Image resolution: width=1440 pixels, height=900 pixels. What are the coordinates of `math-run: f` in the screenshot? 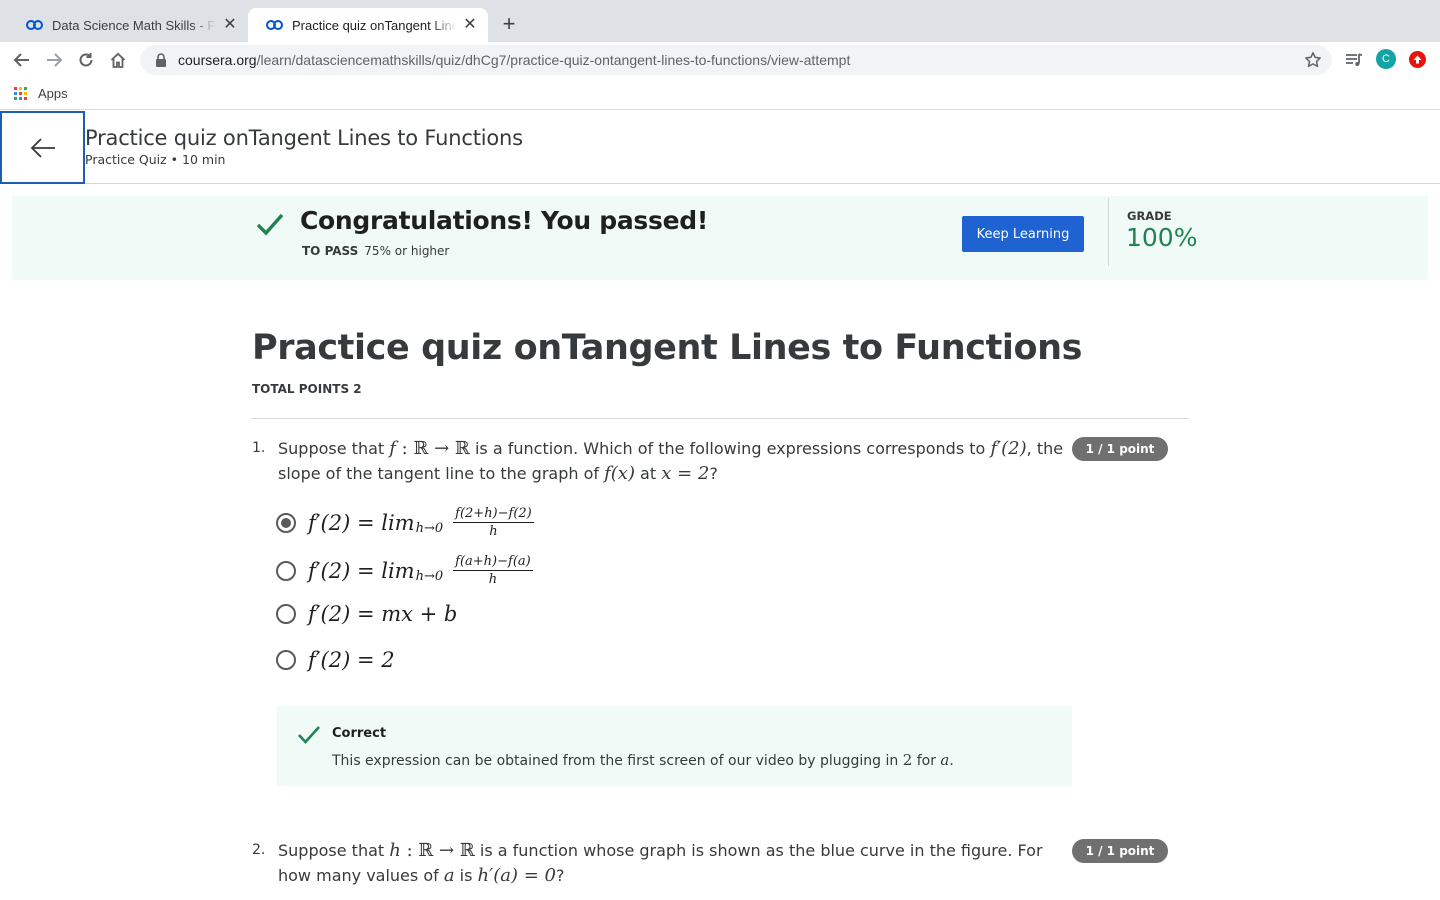 It's located at (392, 448).